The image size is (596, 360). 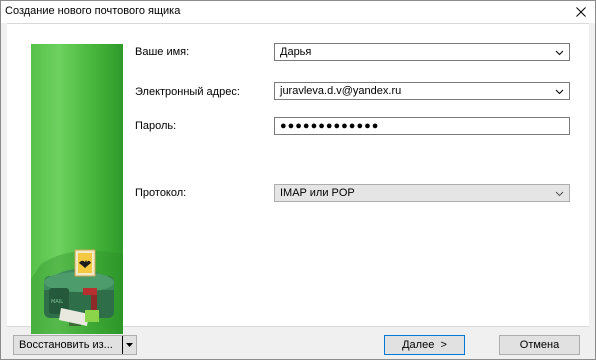 What do you see at coordinates (296, 52) in the screenshot?
I see `name-value: Дарья` at bounding box center [296, 52].